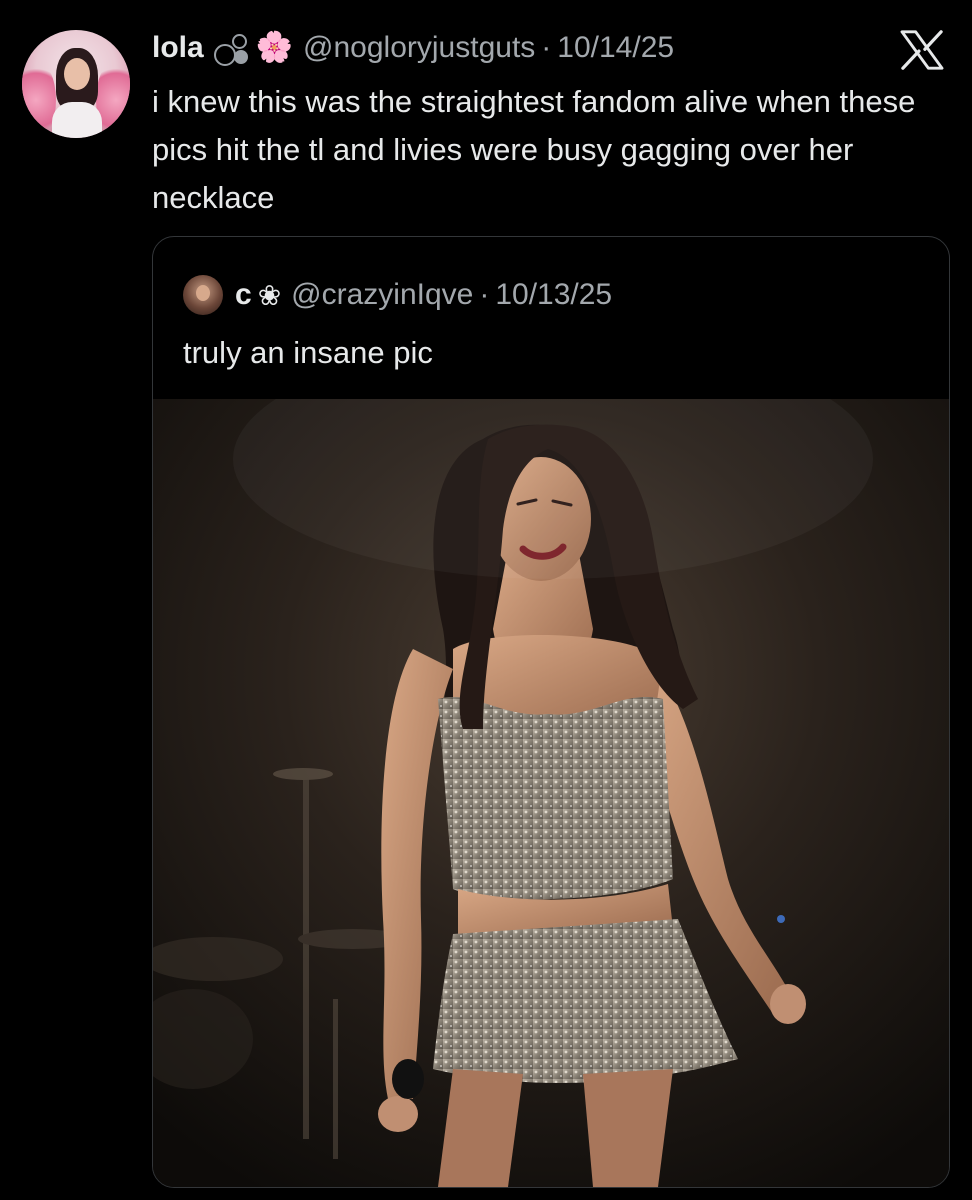 This screenshot has height=1200, width=972. What do you see at coordinates (553, 295) in the screenshot?
I see `quoted-tweet-date: 10/13/25` at bounding box center [553, 295].